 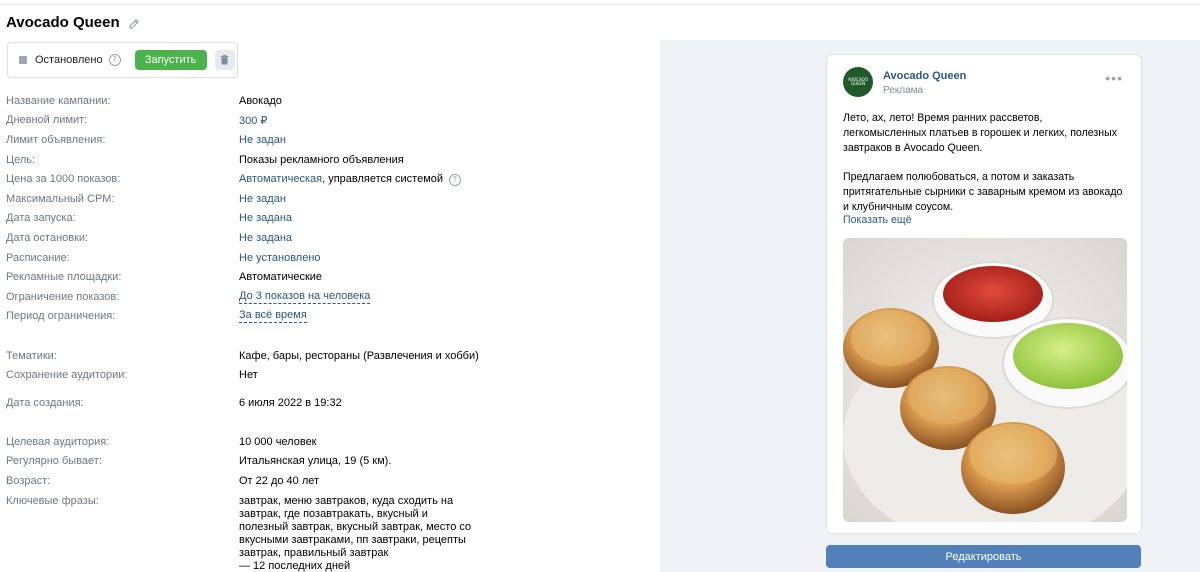 What do you see at coordinates (61, 316) in the screenshot?
I see `detail-label: Период ограничения:` at bounding box center [61, 316].